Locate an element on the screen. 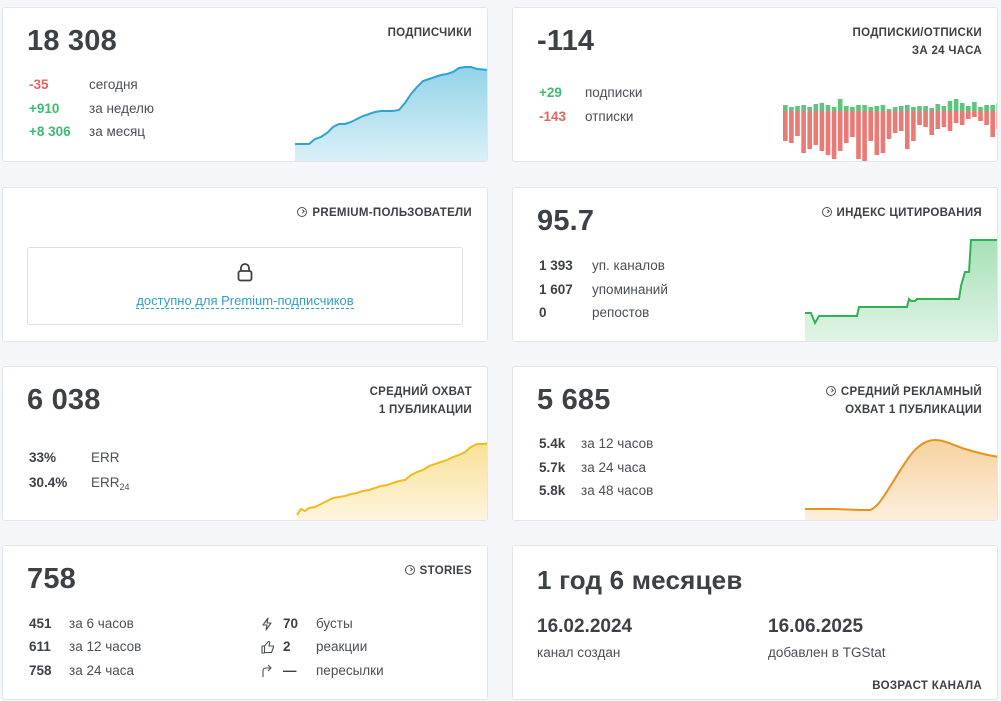  stat-label: за 48 часов is located at coordinates (617, 490).